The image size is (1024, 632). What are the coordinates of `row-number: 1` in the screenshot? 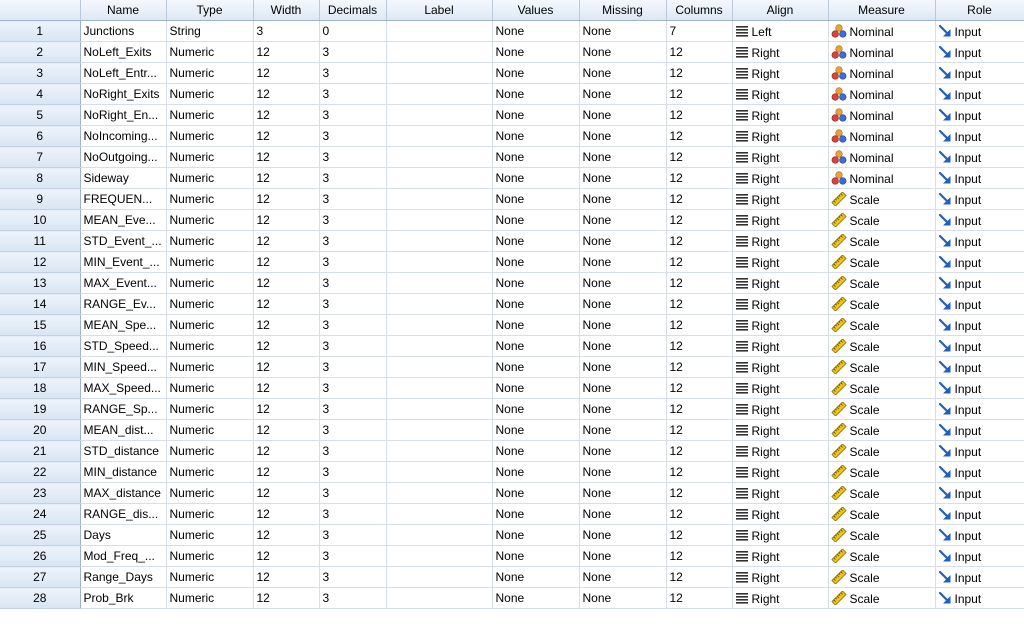 It's located at (40, 31).